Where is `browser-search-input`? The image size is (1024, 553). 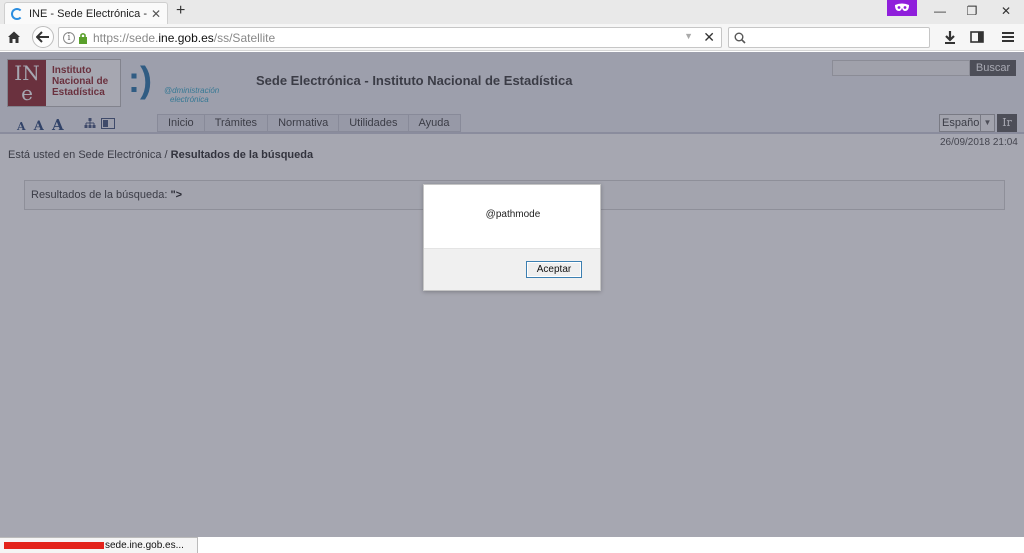 browser-search-input is located at coordinates (829, 37).